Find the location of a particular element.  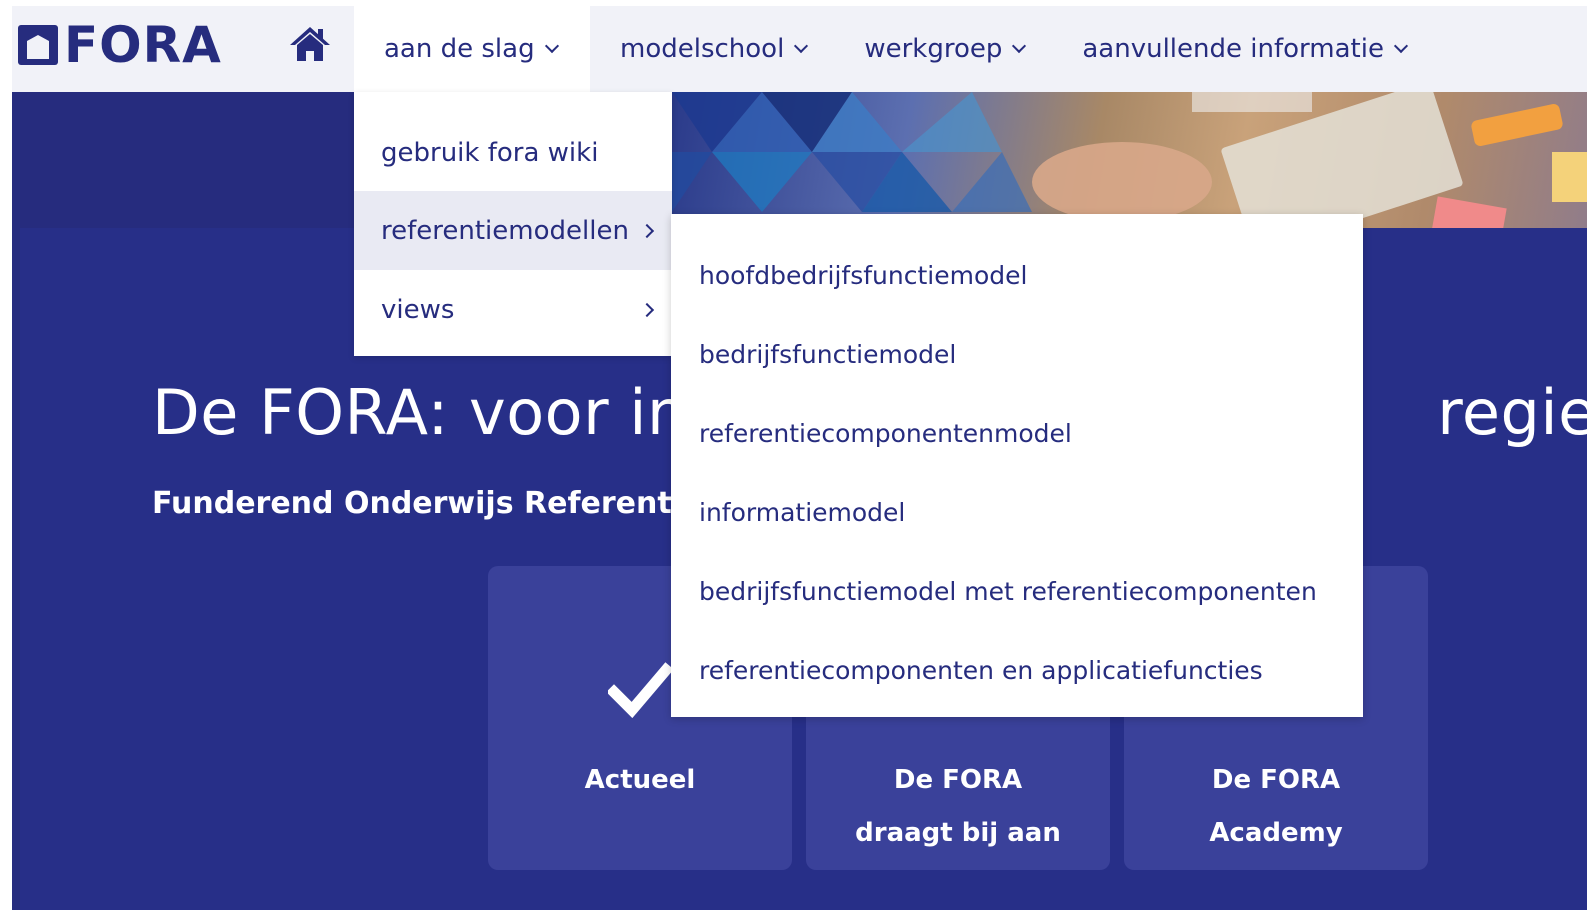

menu-item-label: werkgroep is located at coordinates (933, 49).